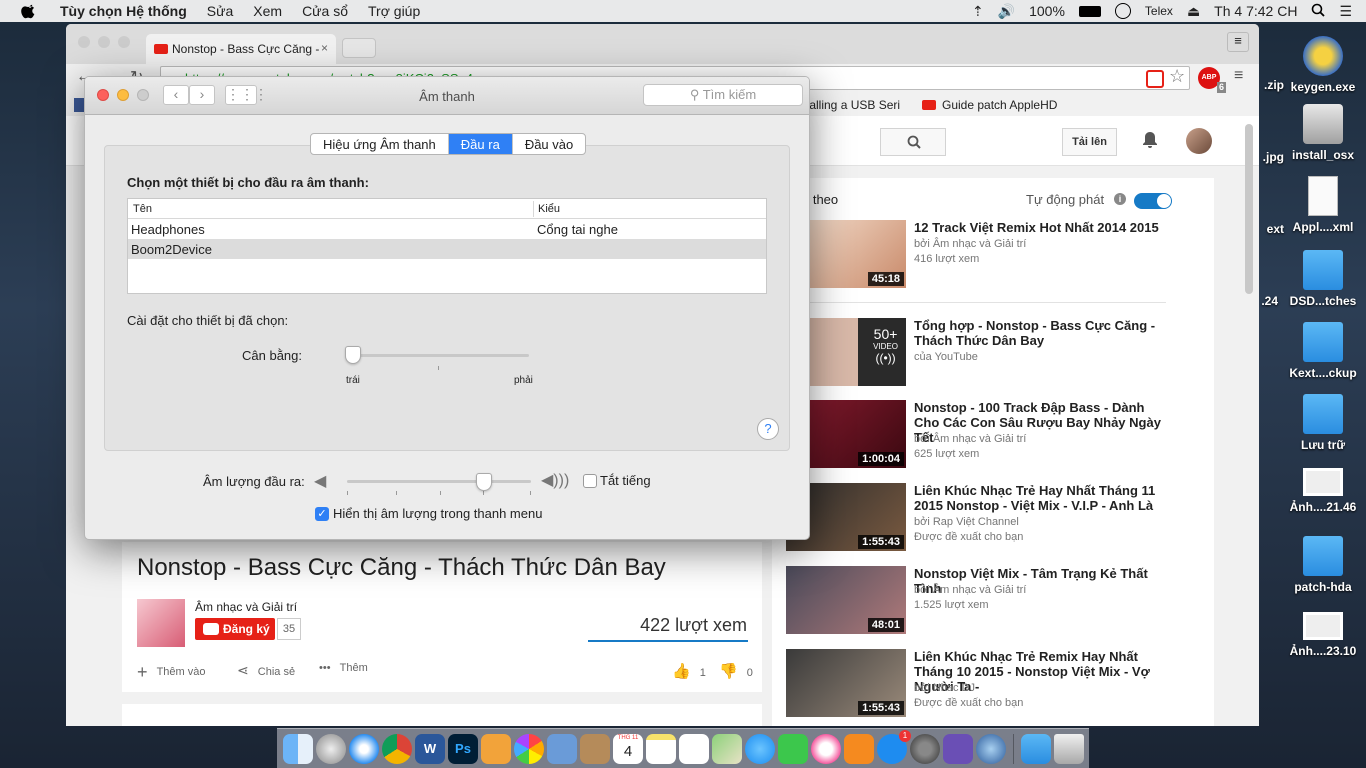 The height and width of the screenshot is (768, 1366). I want to click on notification-bell-icon, so click(1150, 140).